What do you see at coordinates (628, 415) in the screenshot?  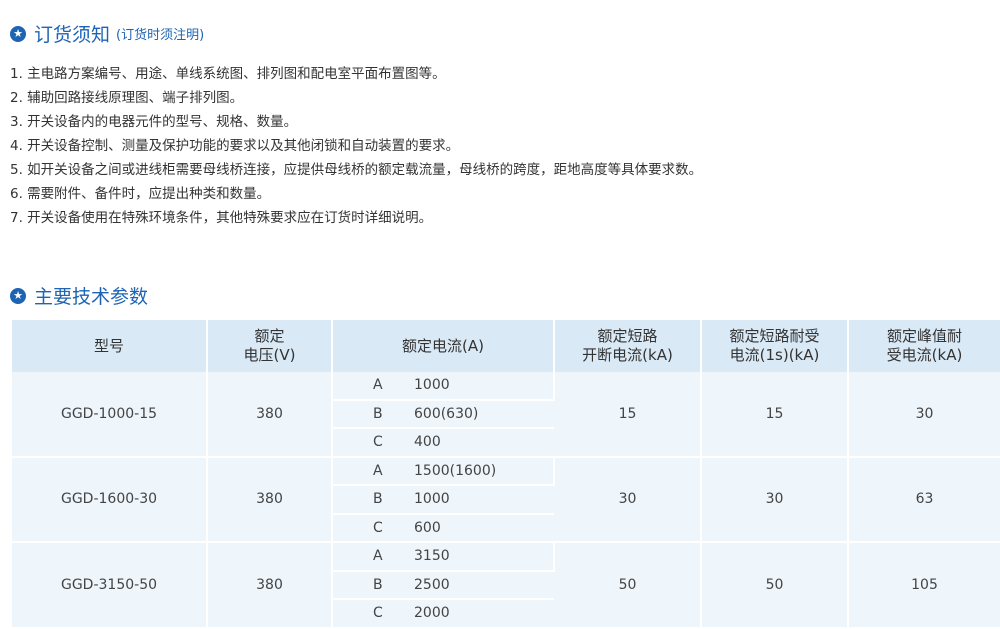 I see `cell-breaking: 15` at bounding box center [628, 415].